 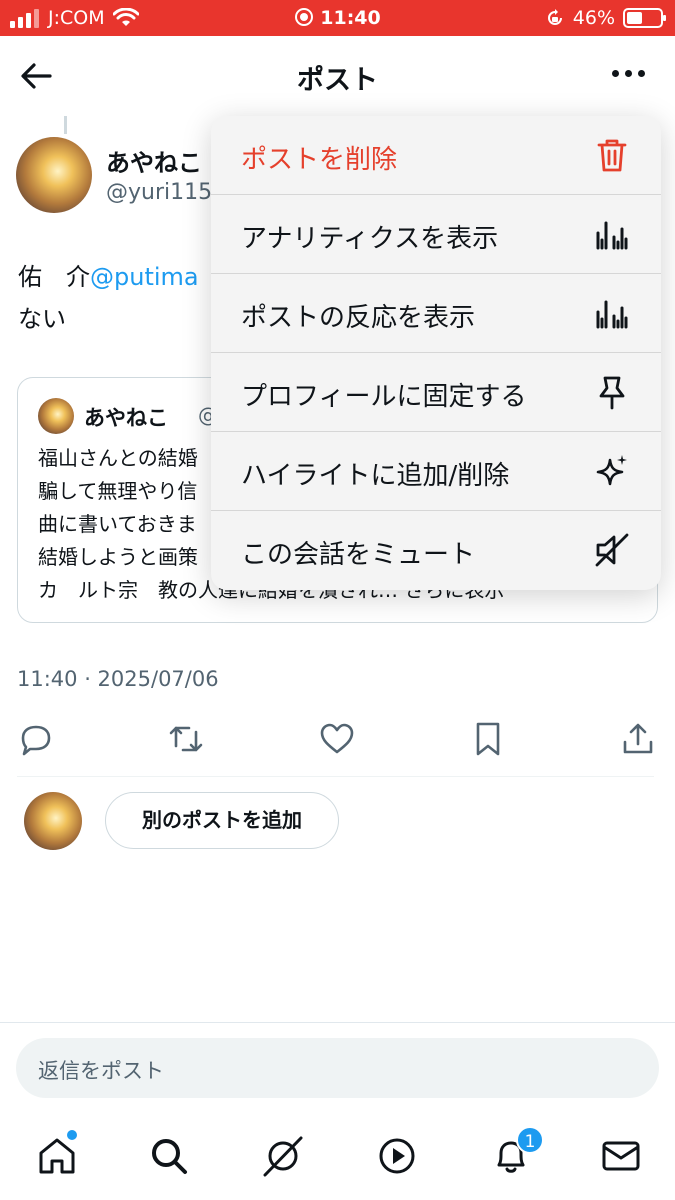 What do you see at coordinates (169, 1156) in the screenshot?
I see `search-icon` at bounding box center [169, 1156].